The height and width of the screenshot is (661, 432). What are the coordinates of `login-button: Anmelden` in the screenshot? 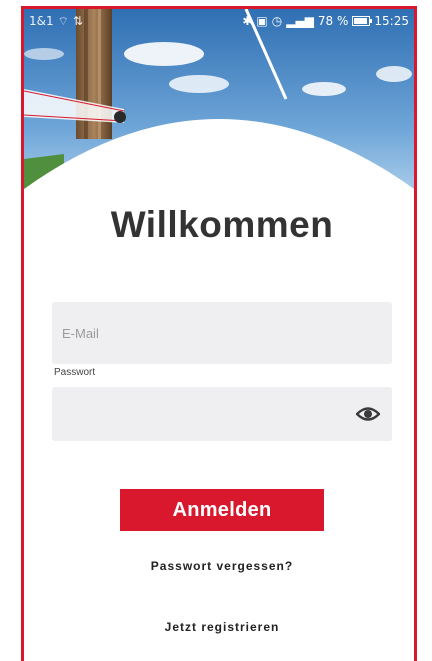 It's located at (222, 510).